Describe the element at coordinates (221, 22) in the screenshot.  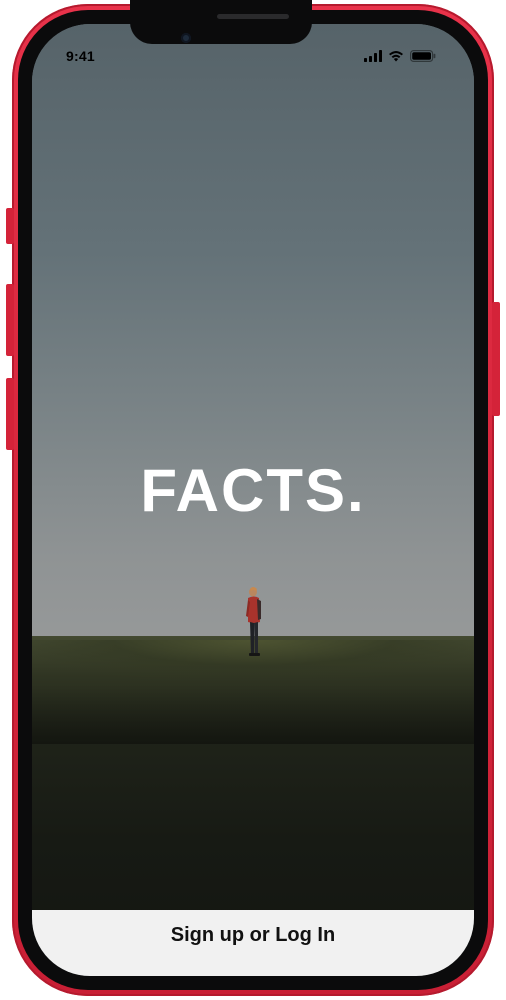
I see `display-notch` at that location.